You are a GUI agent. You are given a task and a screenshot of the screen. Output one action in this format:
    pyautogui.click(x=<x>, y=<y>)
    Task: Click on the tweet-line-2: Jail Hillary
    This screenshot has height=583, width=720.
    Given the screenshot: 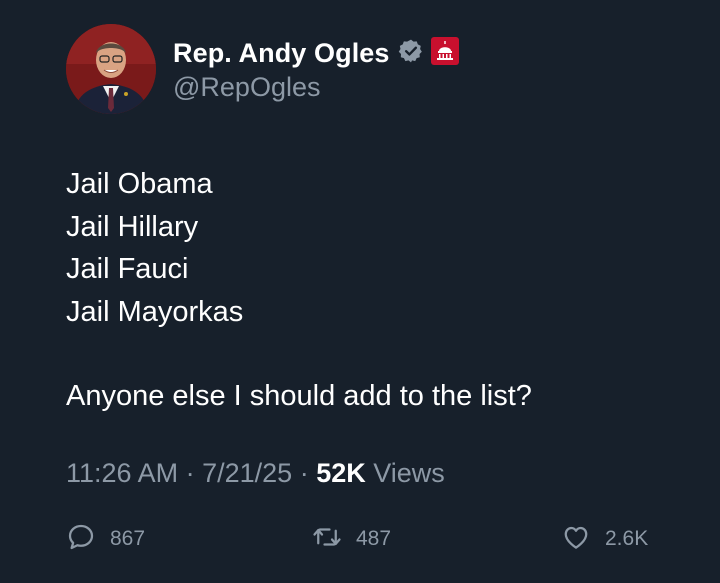 What is the action you would take?
    pyautogui.click(x=132, y=226)
    